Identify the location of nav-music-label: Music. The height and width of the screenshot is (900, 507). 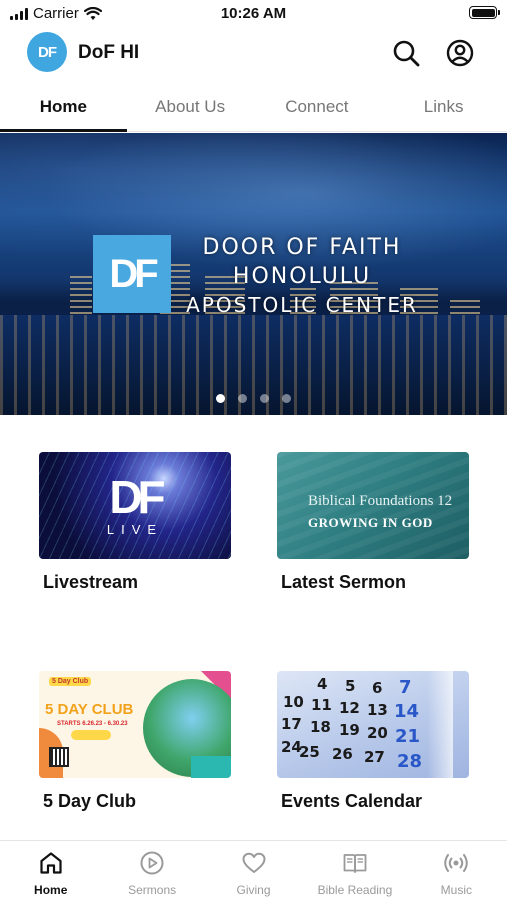
(456, 890).